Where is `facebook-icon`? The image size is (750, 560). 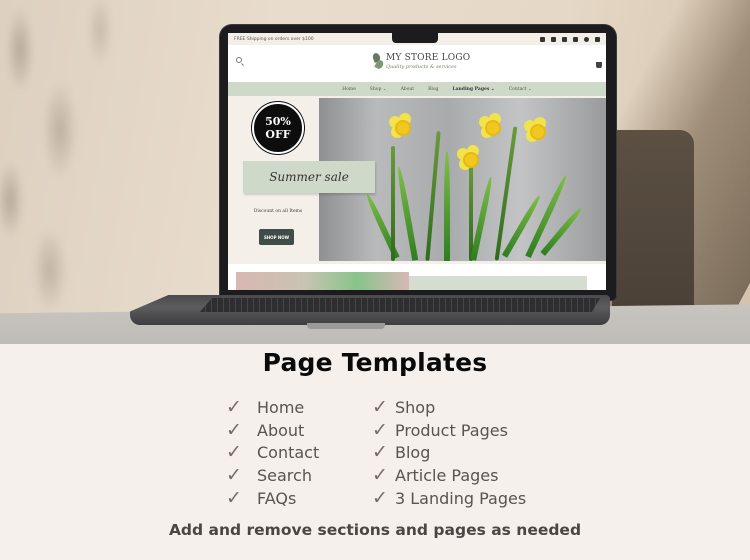
facebook-icon is located at coordinates (553, 39).